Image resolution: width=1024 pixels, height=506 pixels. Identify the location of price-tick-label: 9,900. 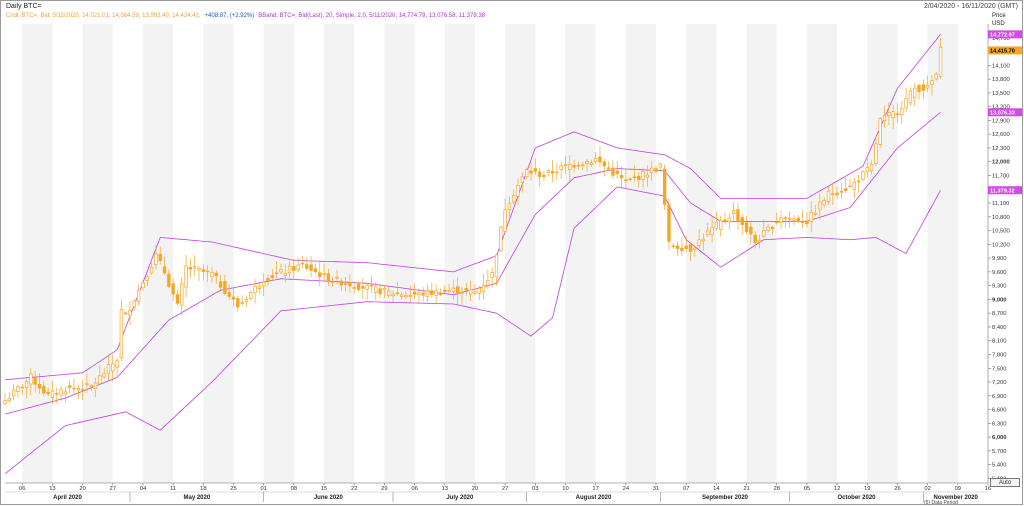
(999, 259).